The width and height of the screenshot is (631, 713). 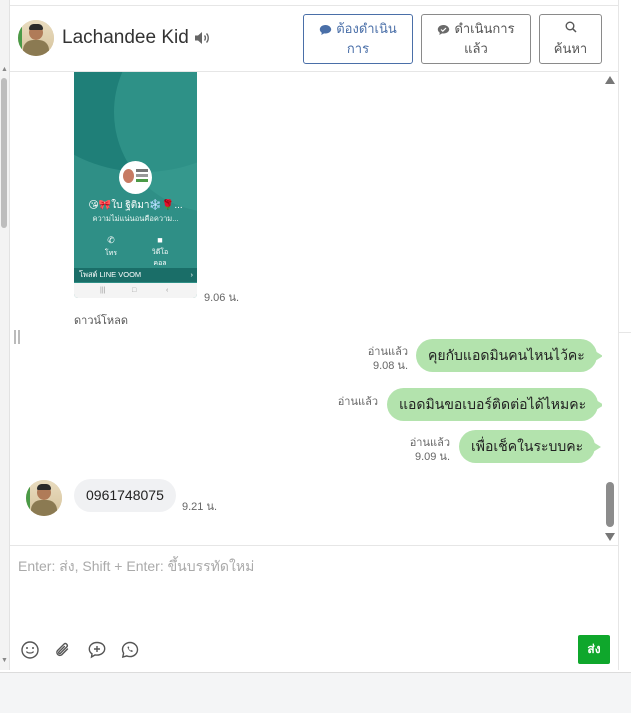 What do you see at coordinates (111, 240) in the screenshot?
I see `phone-icon: ✆` at bounding box center [111, 240].